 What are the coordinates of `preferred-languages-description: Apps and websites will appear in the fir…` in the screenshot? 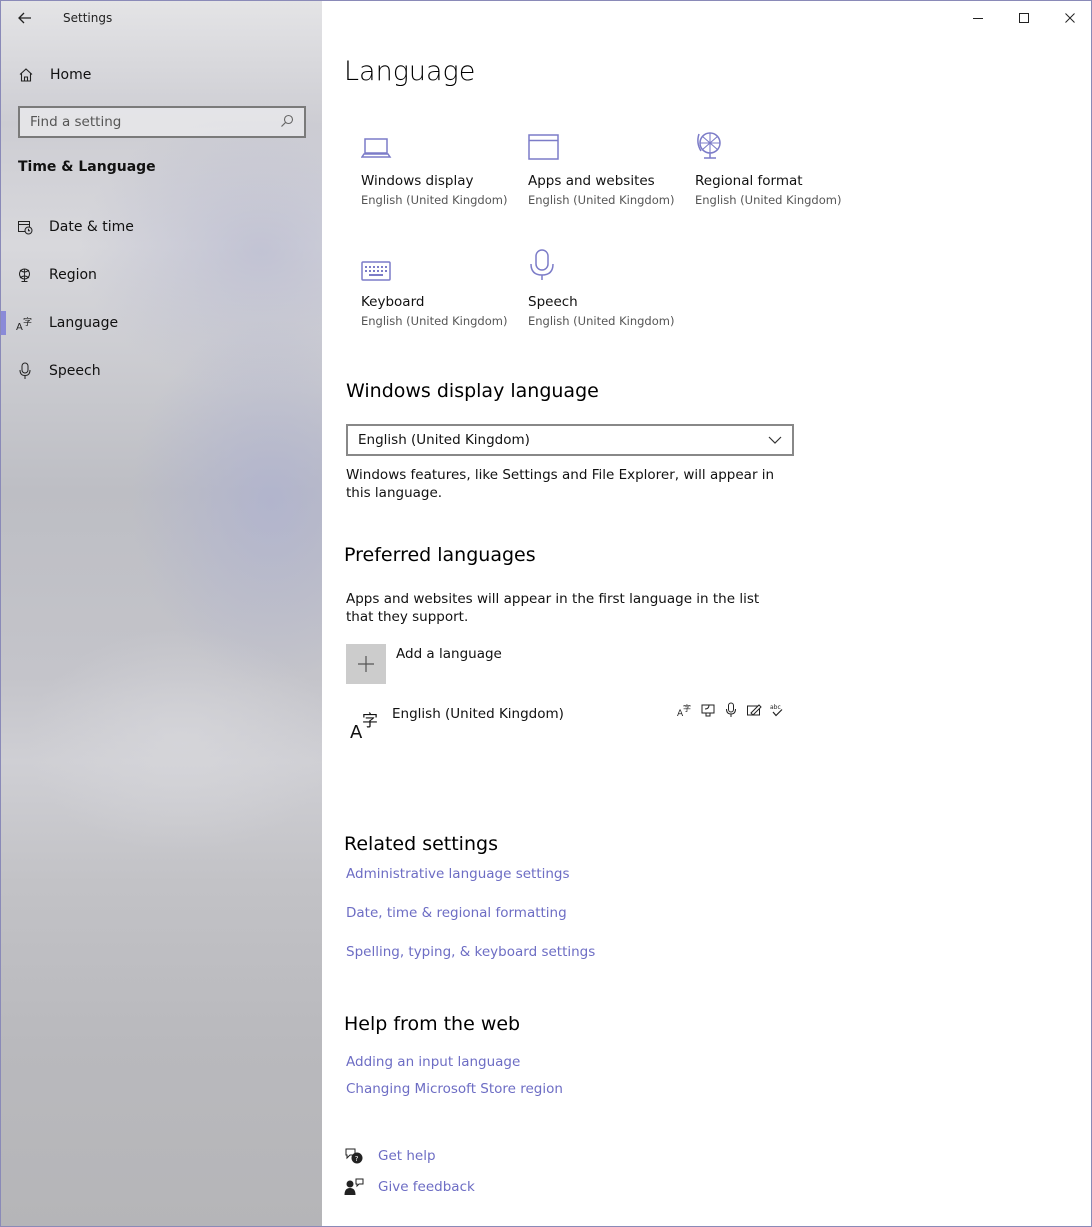 It's located at (553, 608).